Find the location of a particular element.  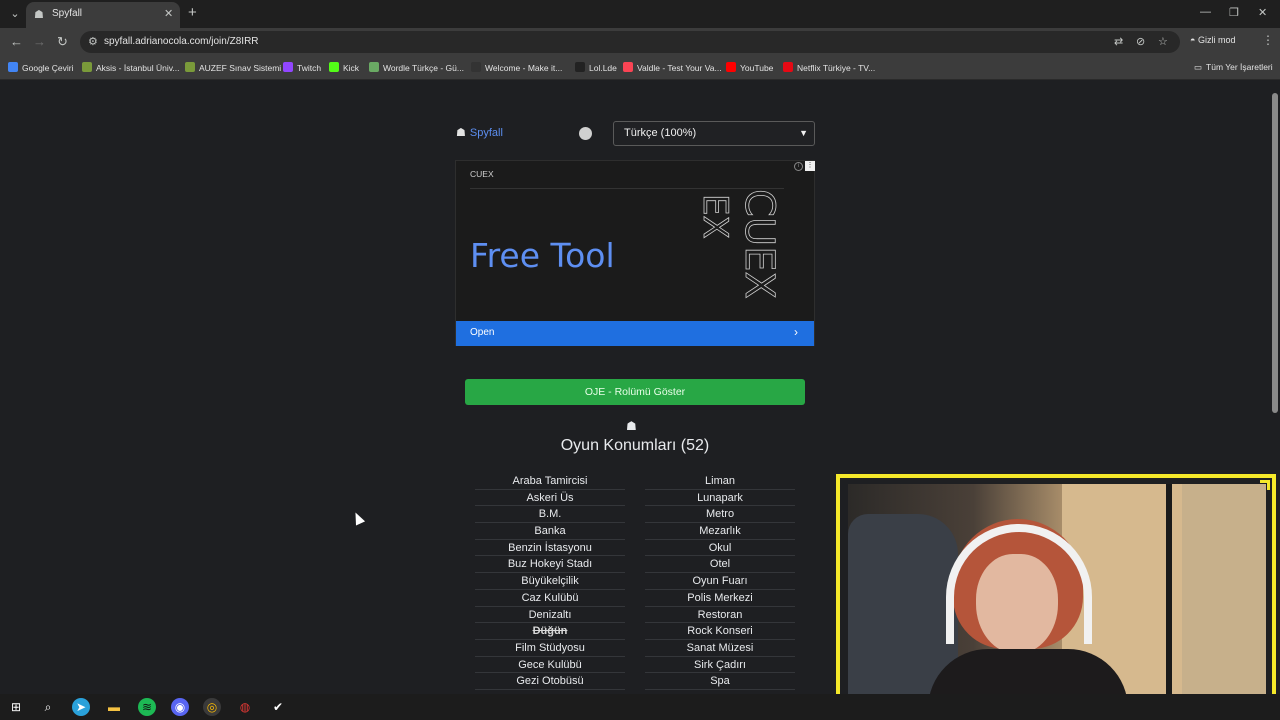

ad-info-icon: i is located at coordinates (798, 166).